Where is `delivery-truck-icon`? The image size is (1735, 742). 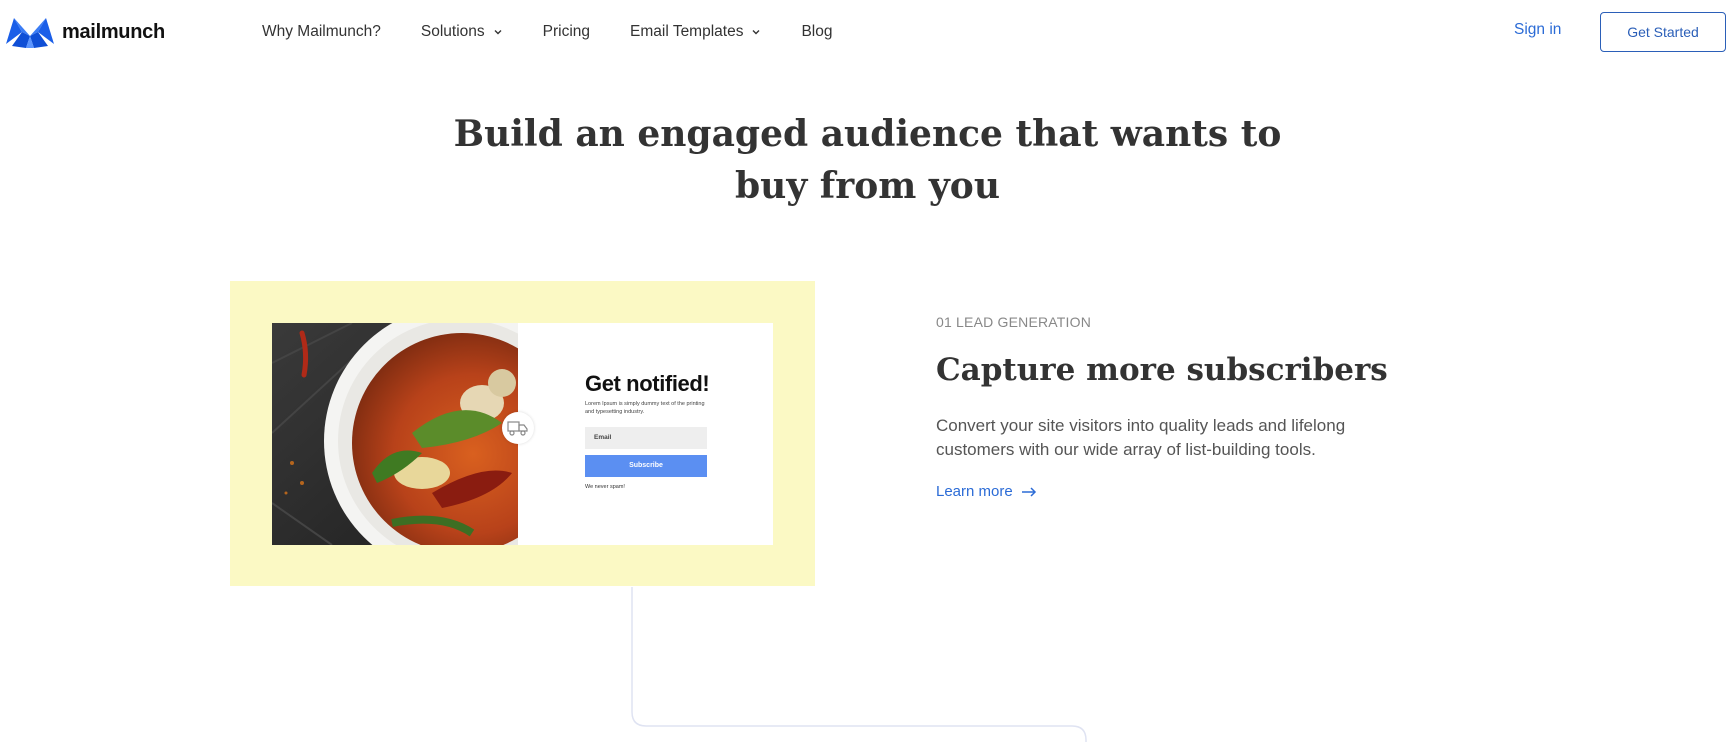
delivery-truck-icon is located at coordinates (518, 428).